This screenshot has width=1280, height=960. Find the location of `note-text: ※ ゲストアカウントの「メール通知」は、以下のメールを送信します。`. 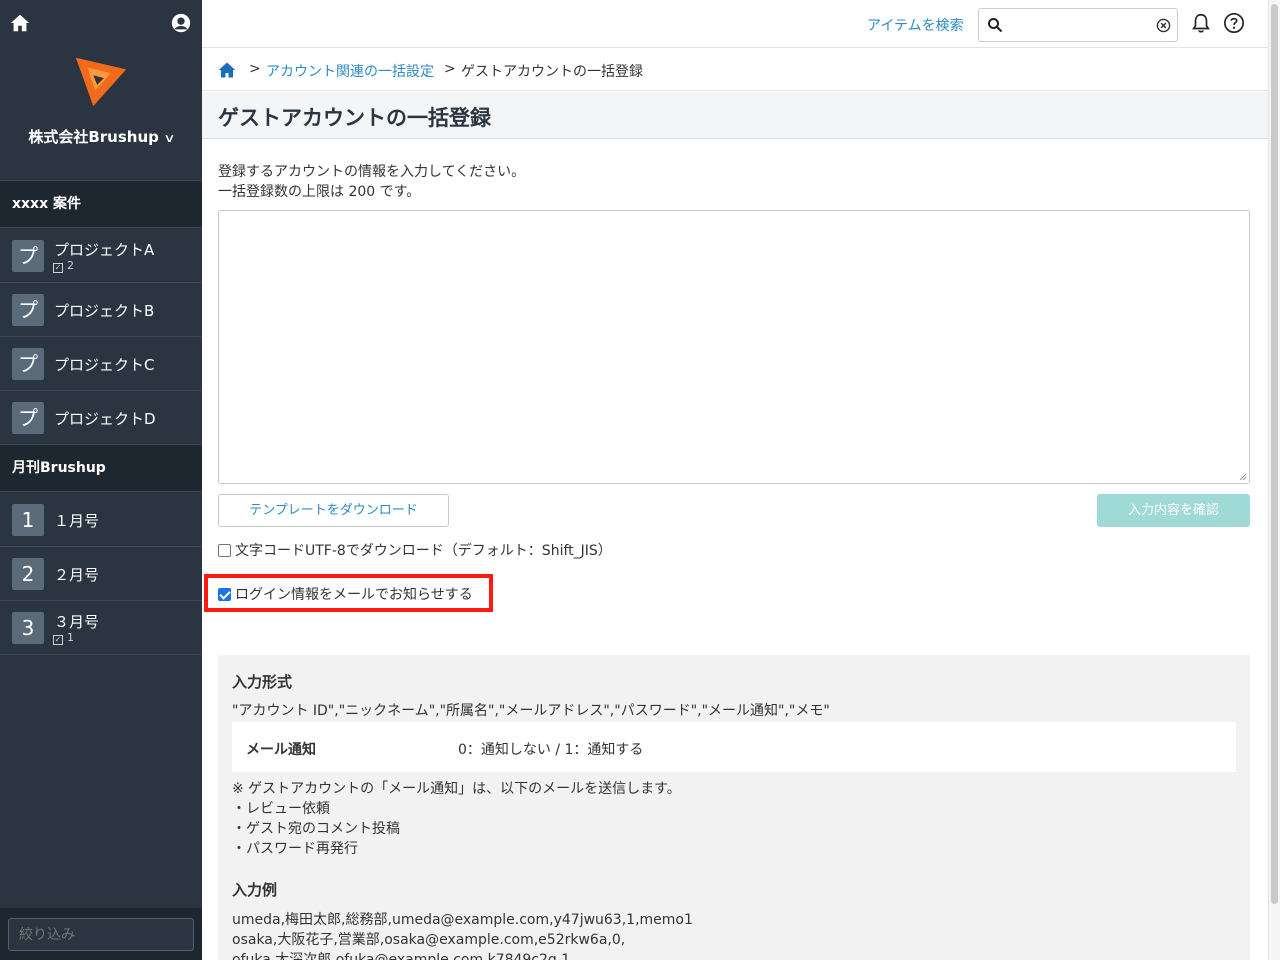

note-text: ※ ゲストアカウントの「メール通知」は、以下のメールを送信します。 is located at coordinates (456, 789).